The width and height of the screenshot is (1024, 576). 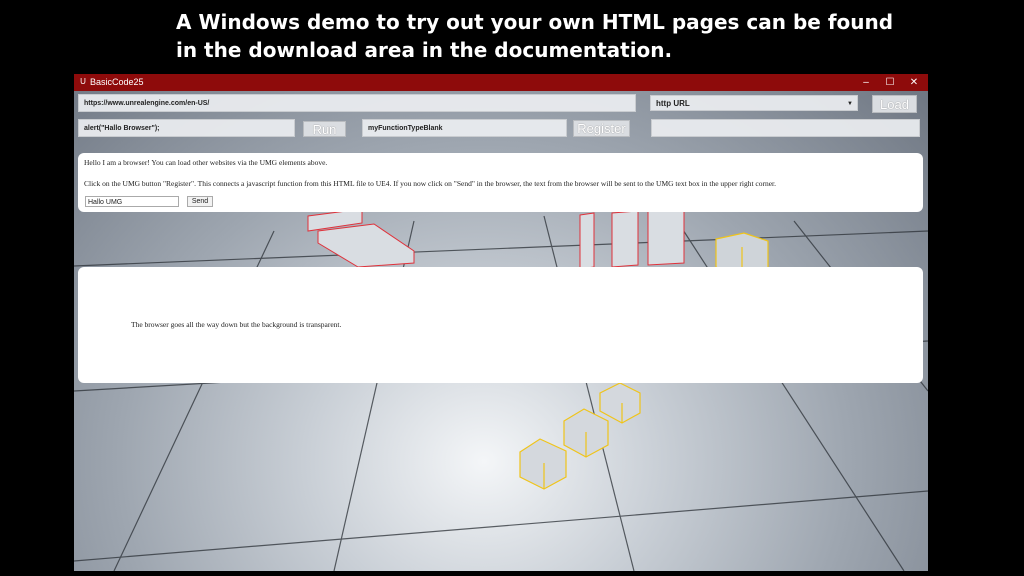 I want to click on javascript-input: alert("Hallo Browser");, so click(x=186, y=128).